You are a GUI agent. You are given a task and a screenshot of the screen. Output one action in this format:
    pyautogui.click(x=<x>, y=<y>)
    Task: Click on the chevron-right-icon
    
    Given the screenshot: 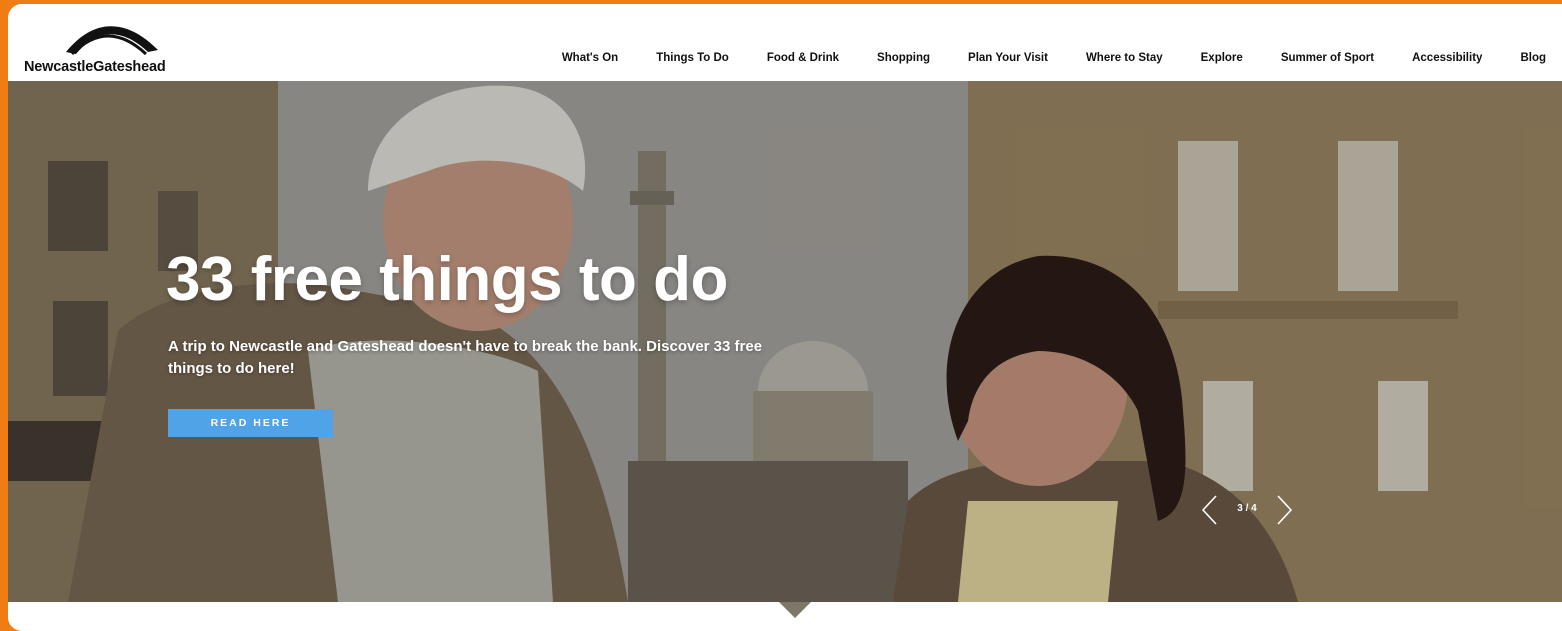 What is the action you would take?
    pyautogui.click(x=1285, y=510)
    